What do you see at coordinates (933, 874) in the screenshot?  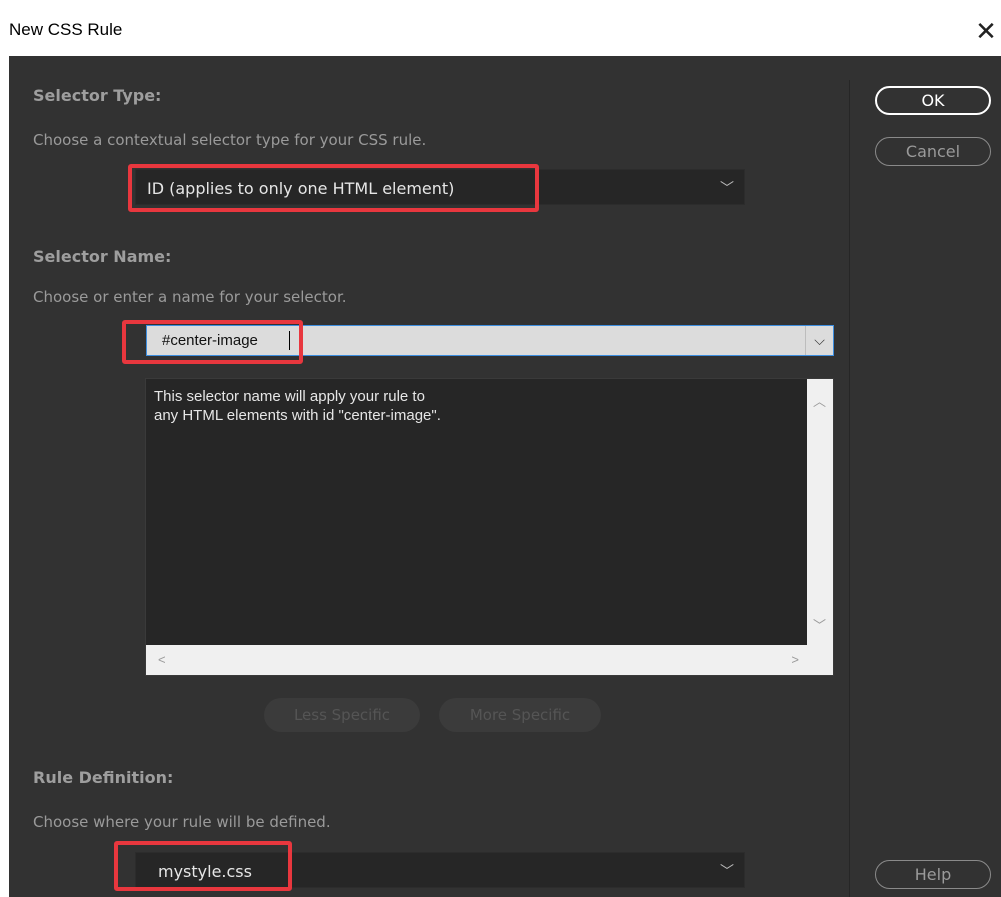 I see `help-button: Help` at bounding box center [933, 874].